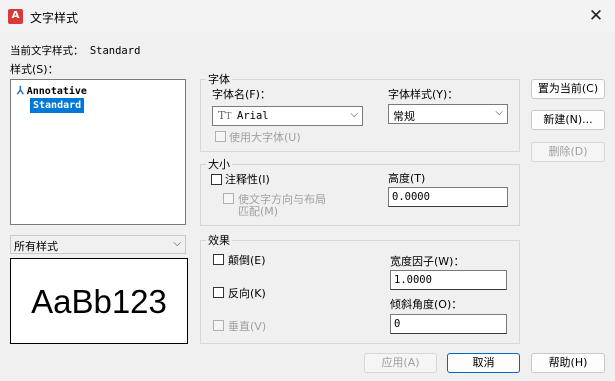 Image resolution: width=615 pixels, height=381 pixels. I want to click on close-icon: ✕, so click(596, 16).